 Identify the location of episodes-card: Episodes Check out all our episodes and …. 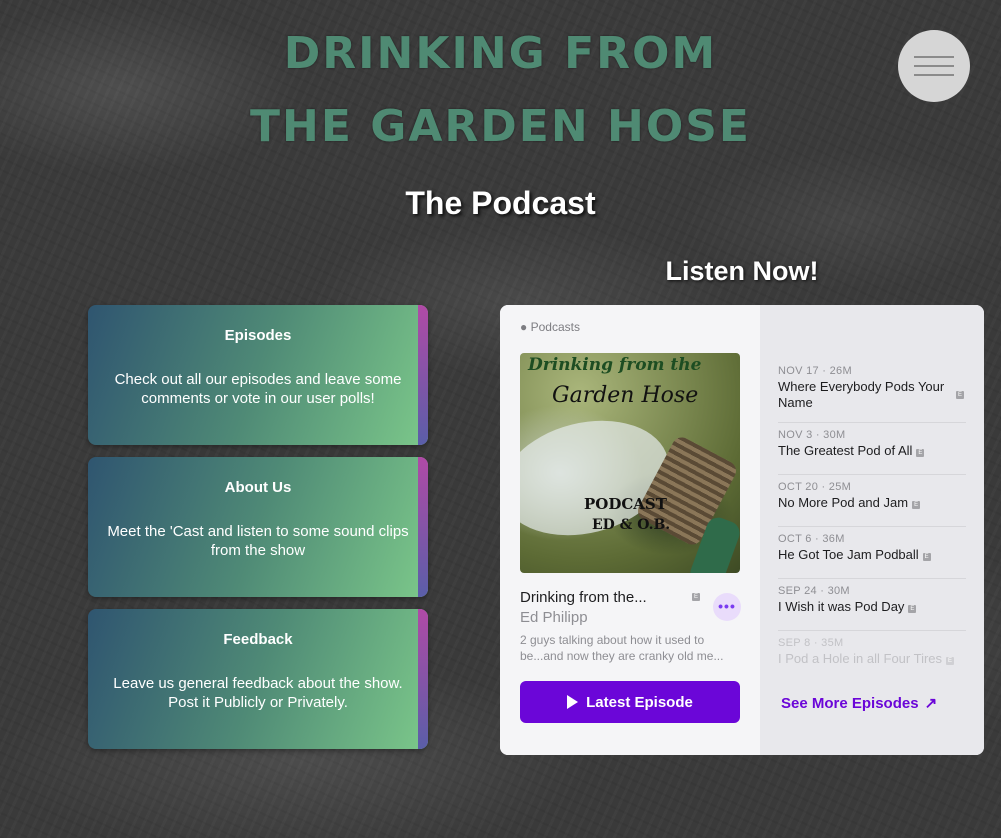
(258, 375).